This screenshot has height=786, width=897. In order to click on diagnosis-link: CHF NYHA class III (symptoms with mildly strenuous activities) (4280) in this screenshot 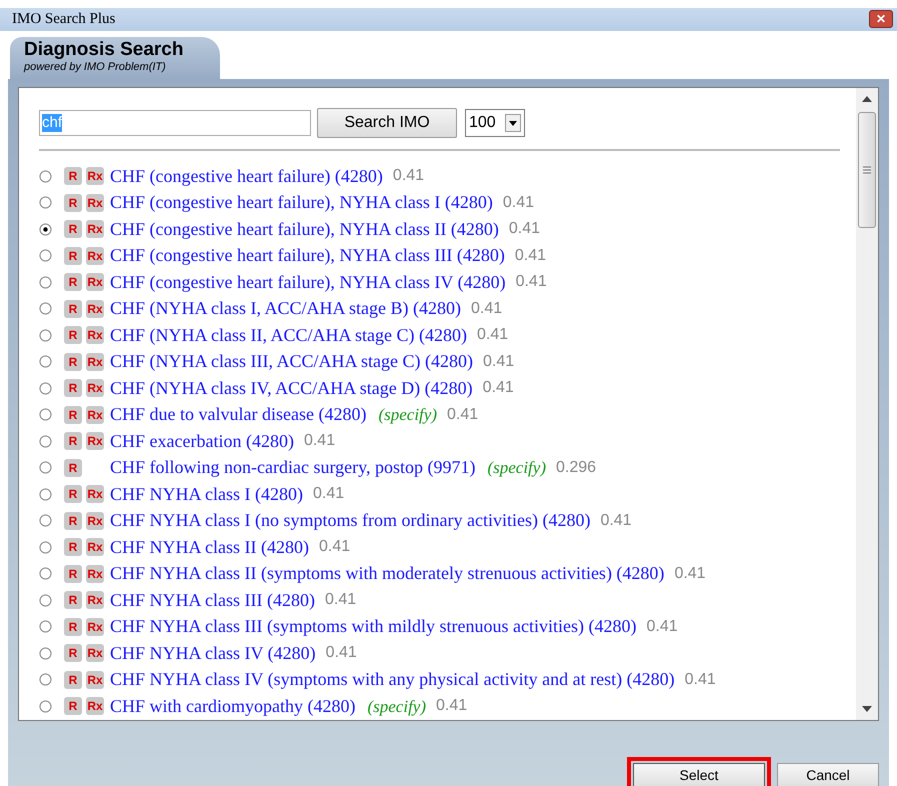, I will do `click(373, 626)`.